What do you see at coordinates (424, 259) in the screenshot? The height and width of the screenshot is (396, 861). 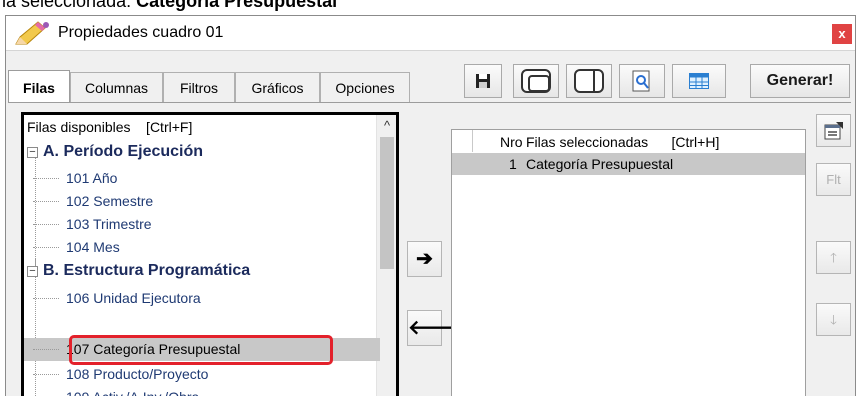 I see `add-row-button: ➔` at bounding box center [424, 259].